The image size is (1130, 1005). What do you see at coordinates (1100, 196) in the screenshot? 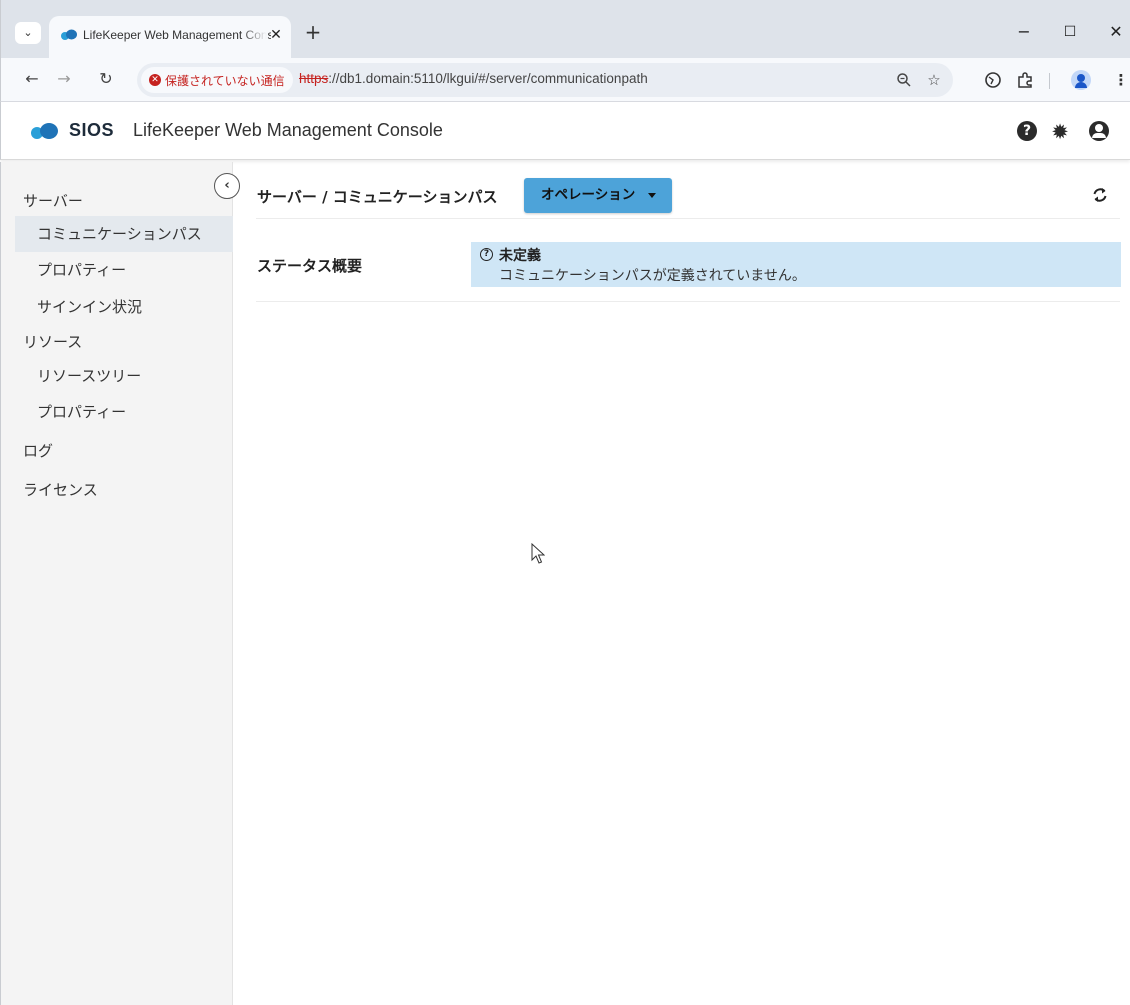
I see `refresh-icon` at bounding box center [1100, 196].